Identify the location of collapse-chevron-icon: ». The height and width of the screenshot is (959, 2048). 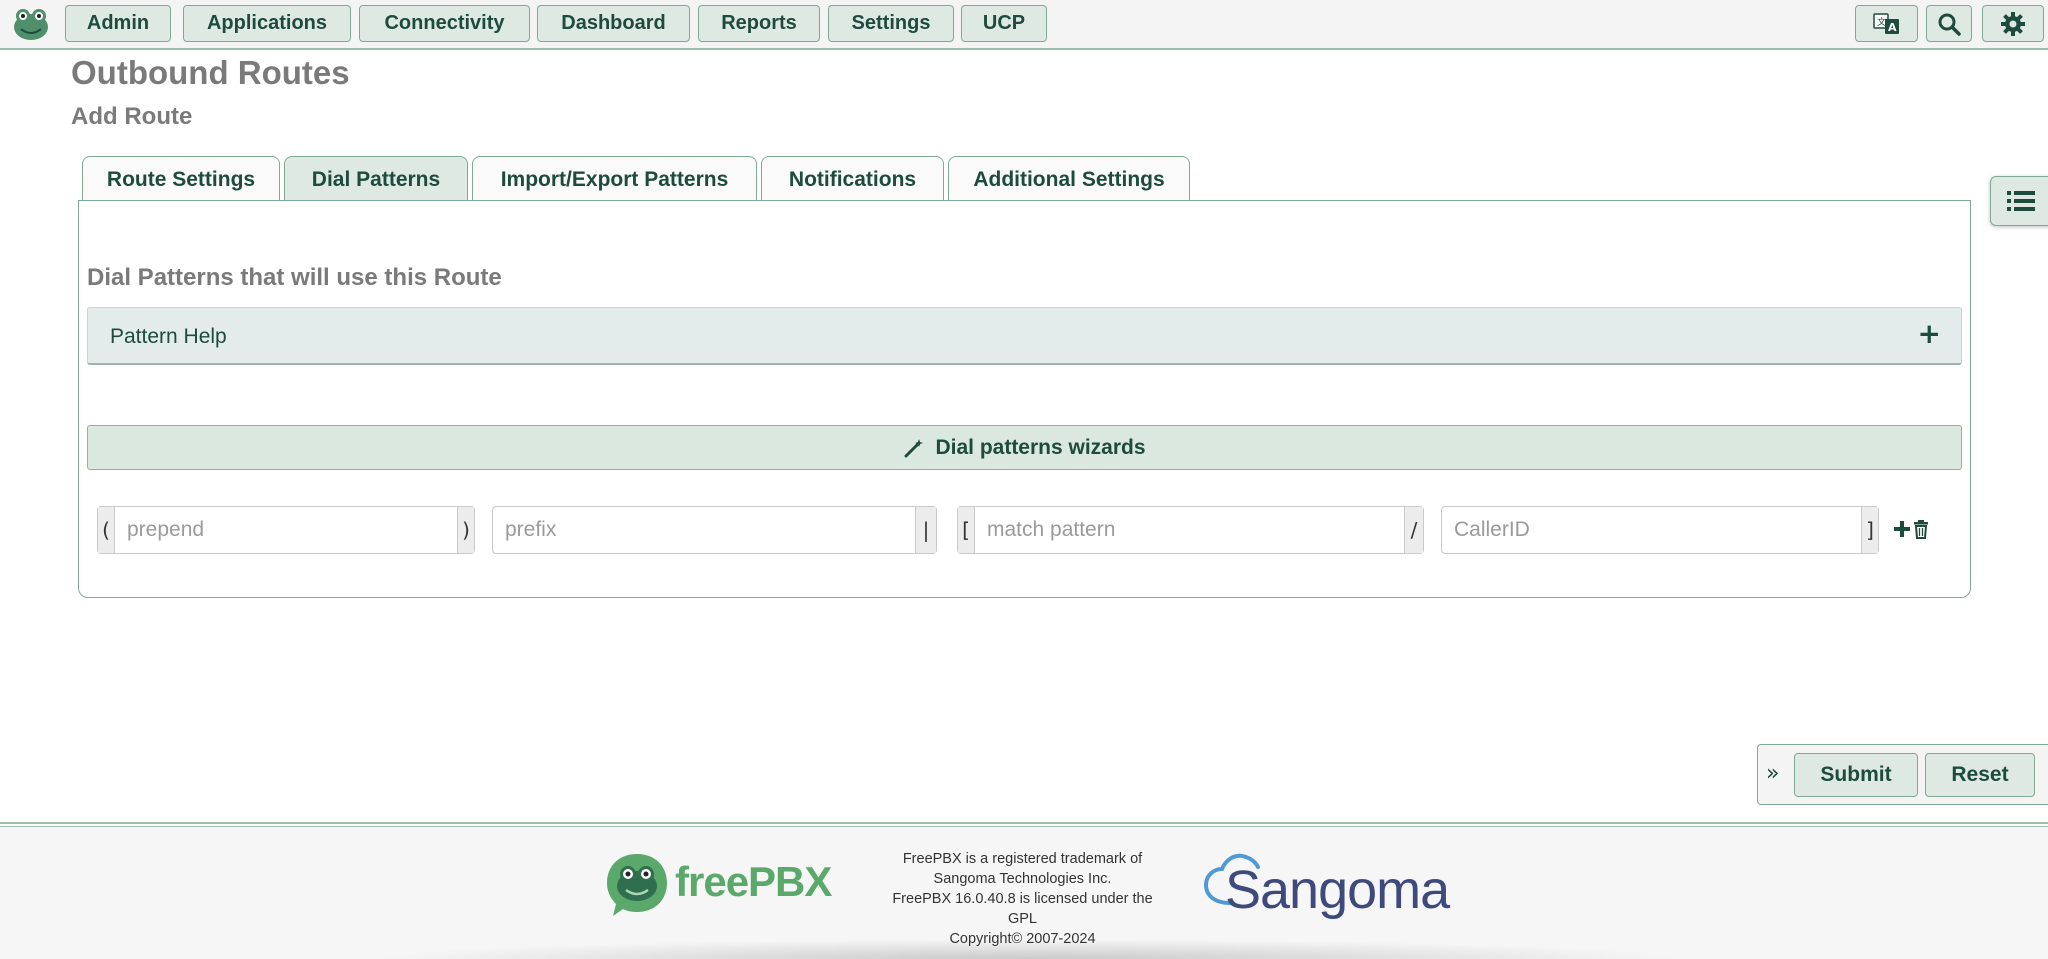
(1772, 773).